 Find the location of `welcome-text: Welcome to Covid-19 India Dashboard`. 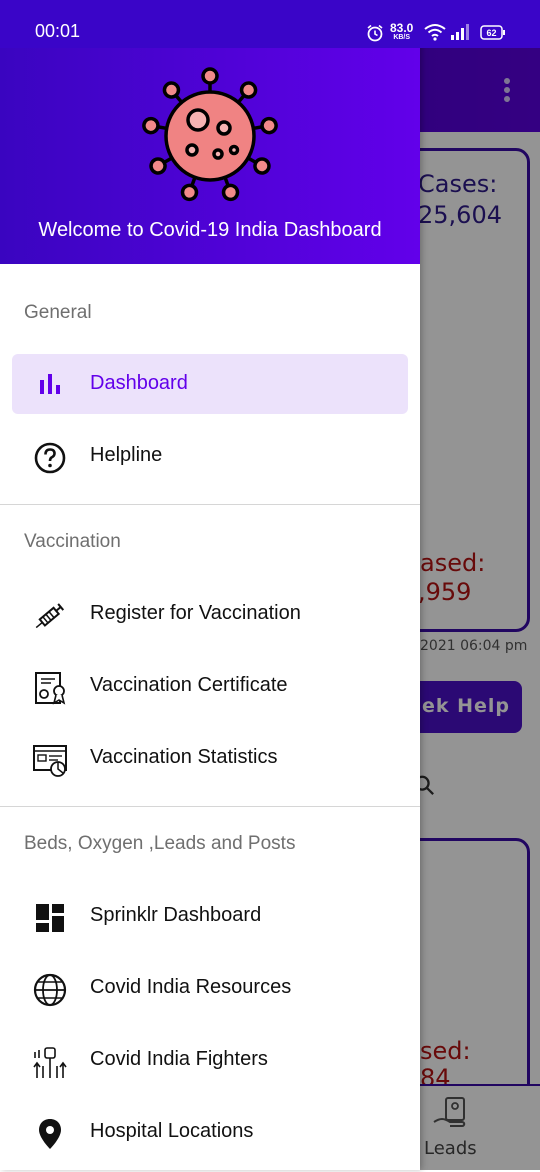

welcome-text: Welcome to Covid-19 India Dashboard is located at coordinates (210, 230).